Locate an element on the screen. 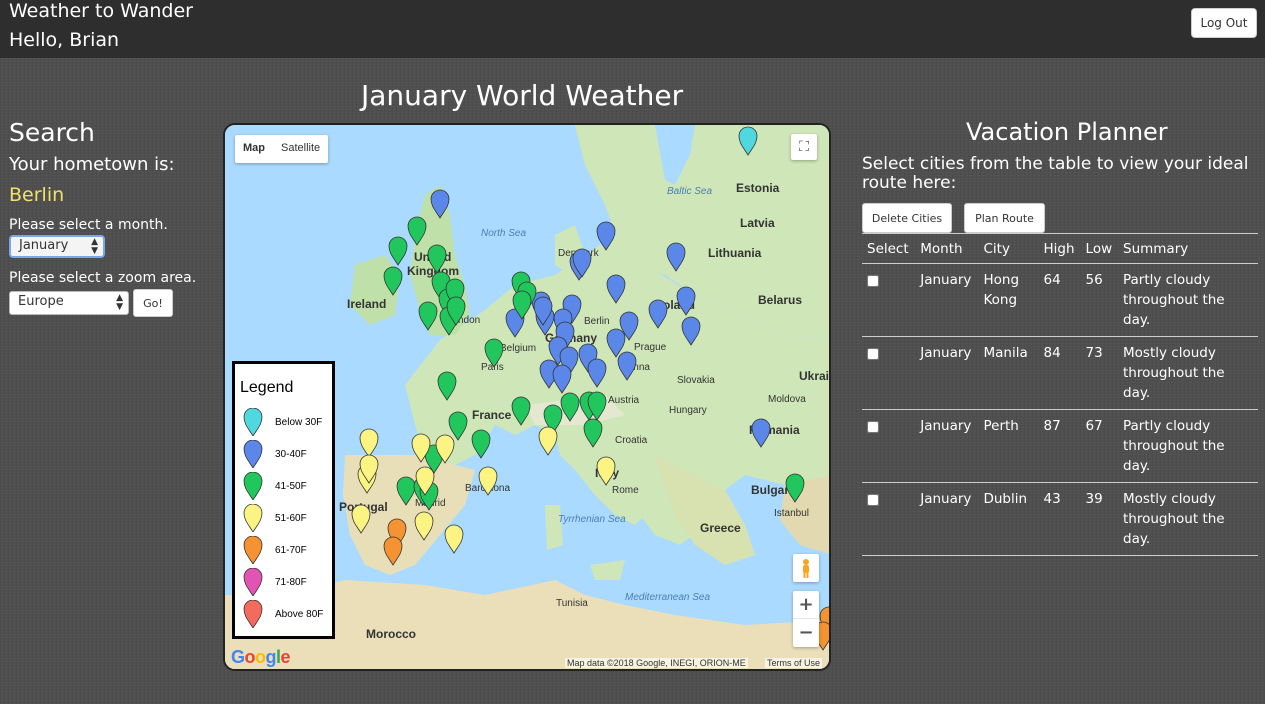 The image size is (1265, 704). legend-item-label: 71-80F is located at coordinates (291, 582).